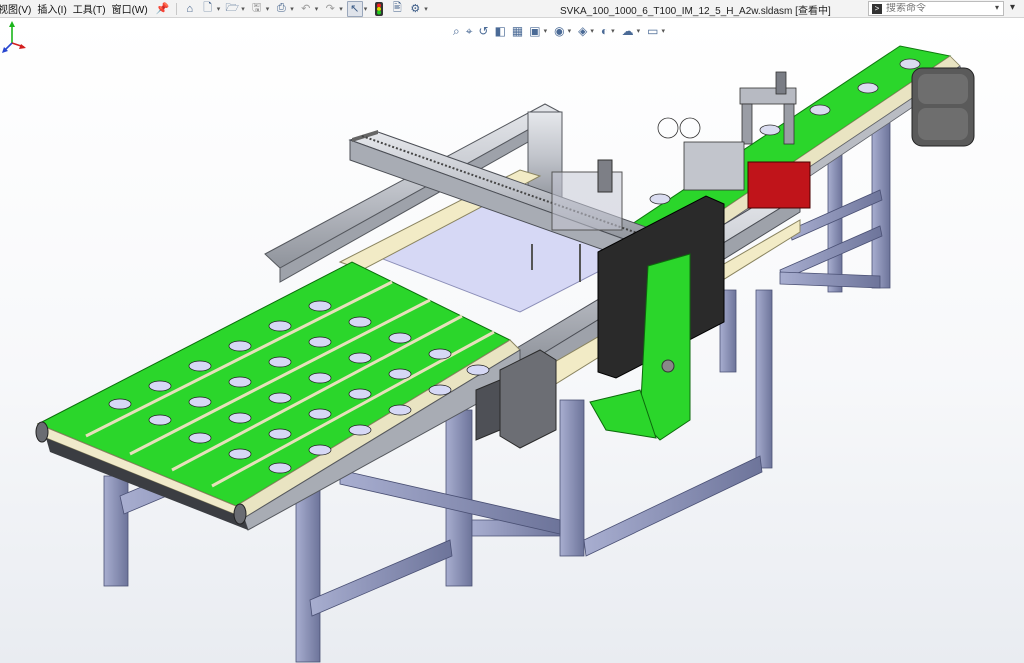 This screenshot has height=663, width=1024. I want to click on select-arrow-icon: ↖, so click(354, 8).